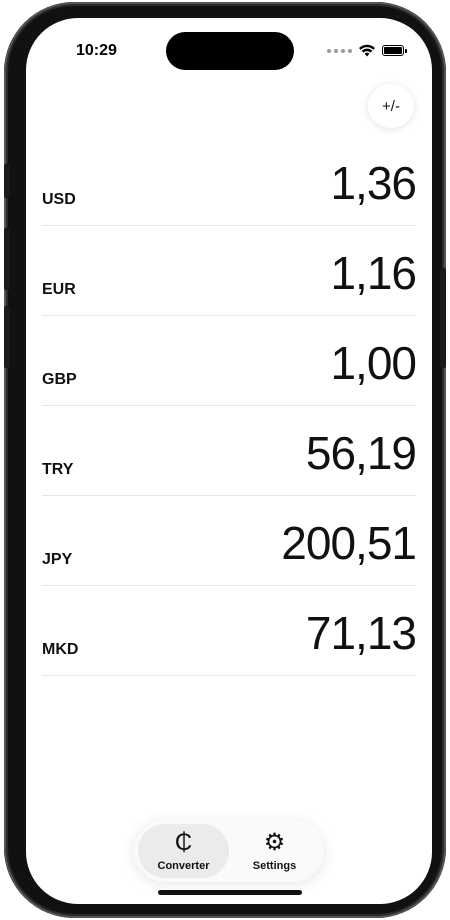  I want to click on currency-amount: 200,51, so click(349, 543).